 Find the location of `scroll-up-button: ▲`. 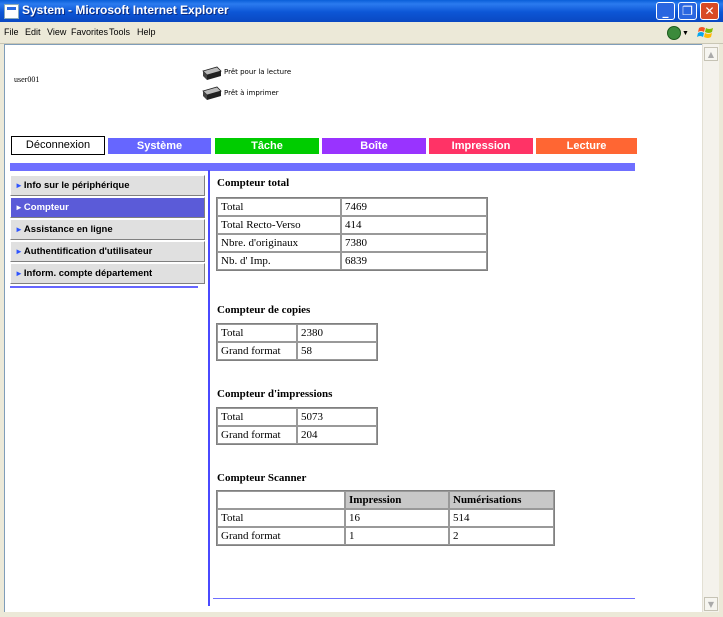

scroll-up-button: ▲ is located at coordinates (711, 54).